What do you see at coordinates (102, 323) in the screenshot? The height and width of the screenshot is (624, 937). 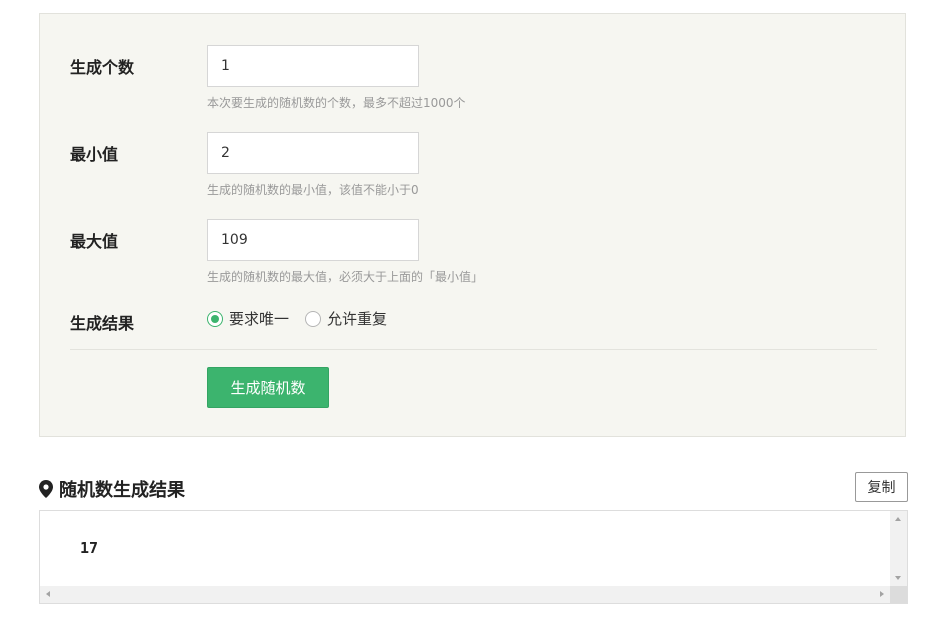 I see `result-mode-label: 生成结果` at bounding box center [102, 323].